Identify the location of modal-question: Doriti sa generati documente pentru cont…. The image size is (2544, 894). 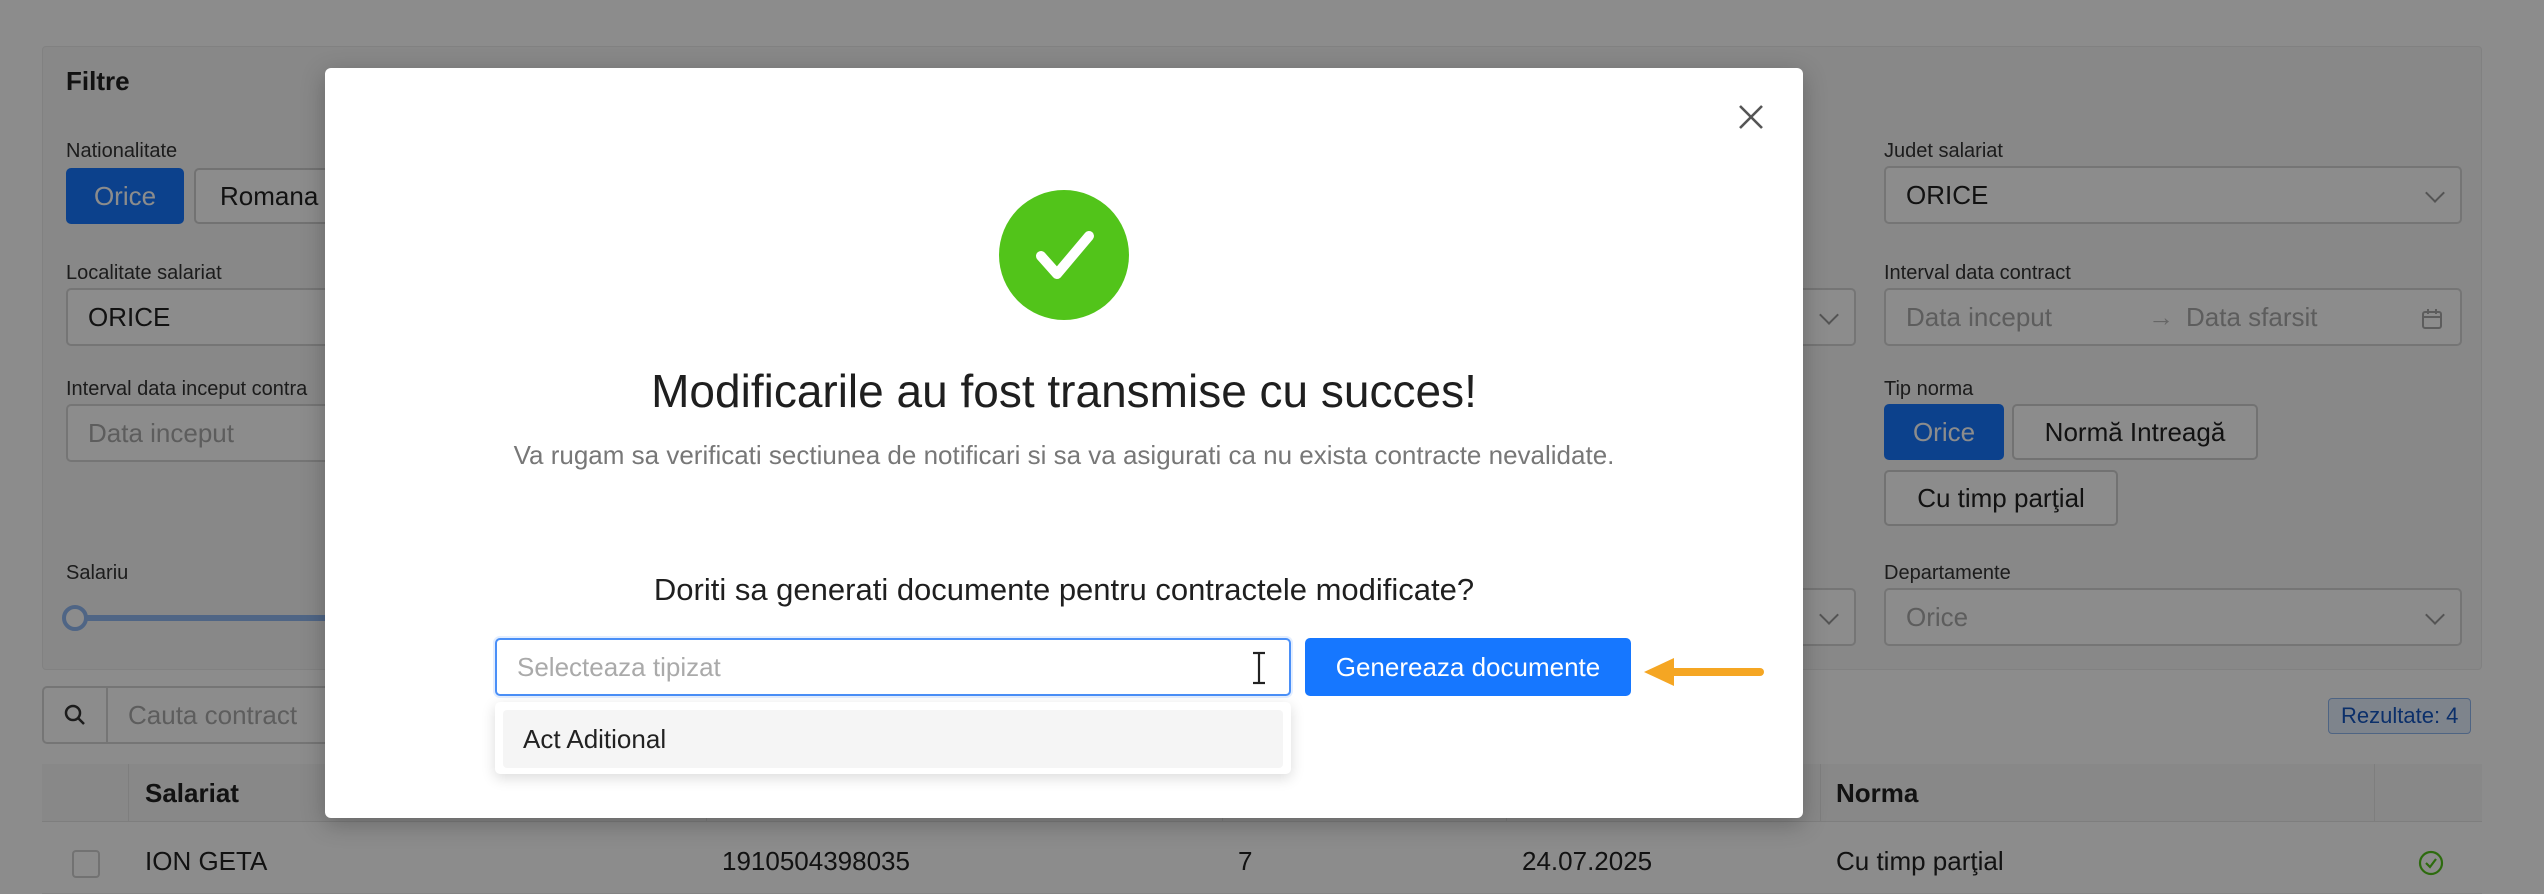
(1064, 589).